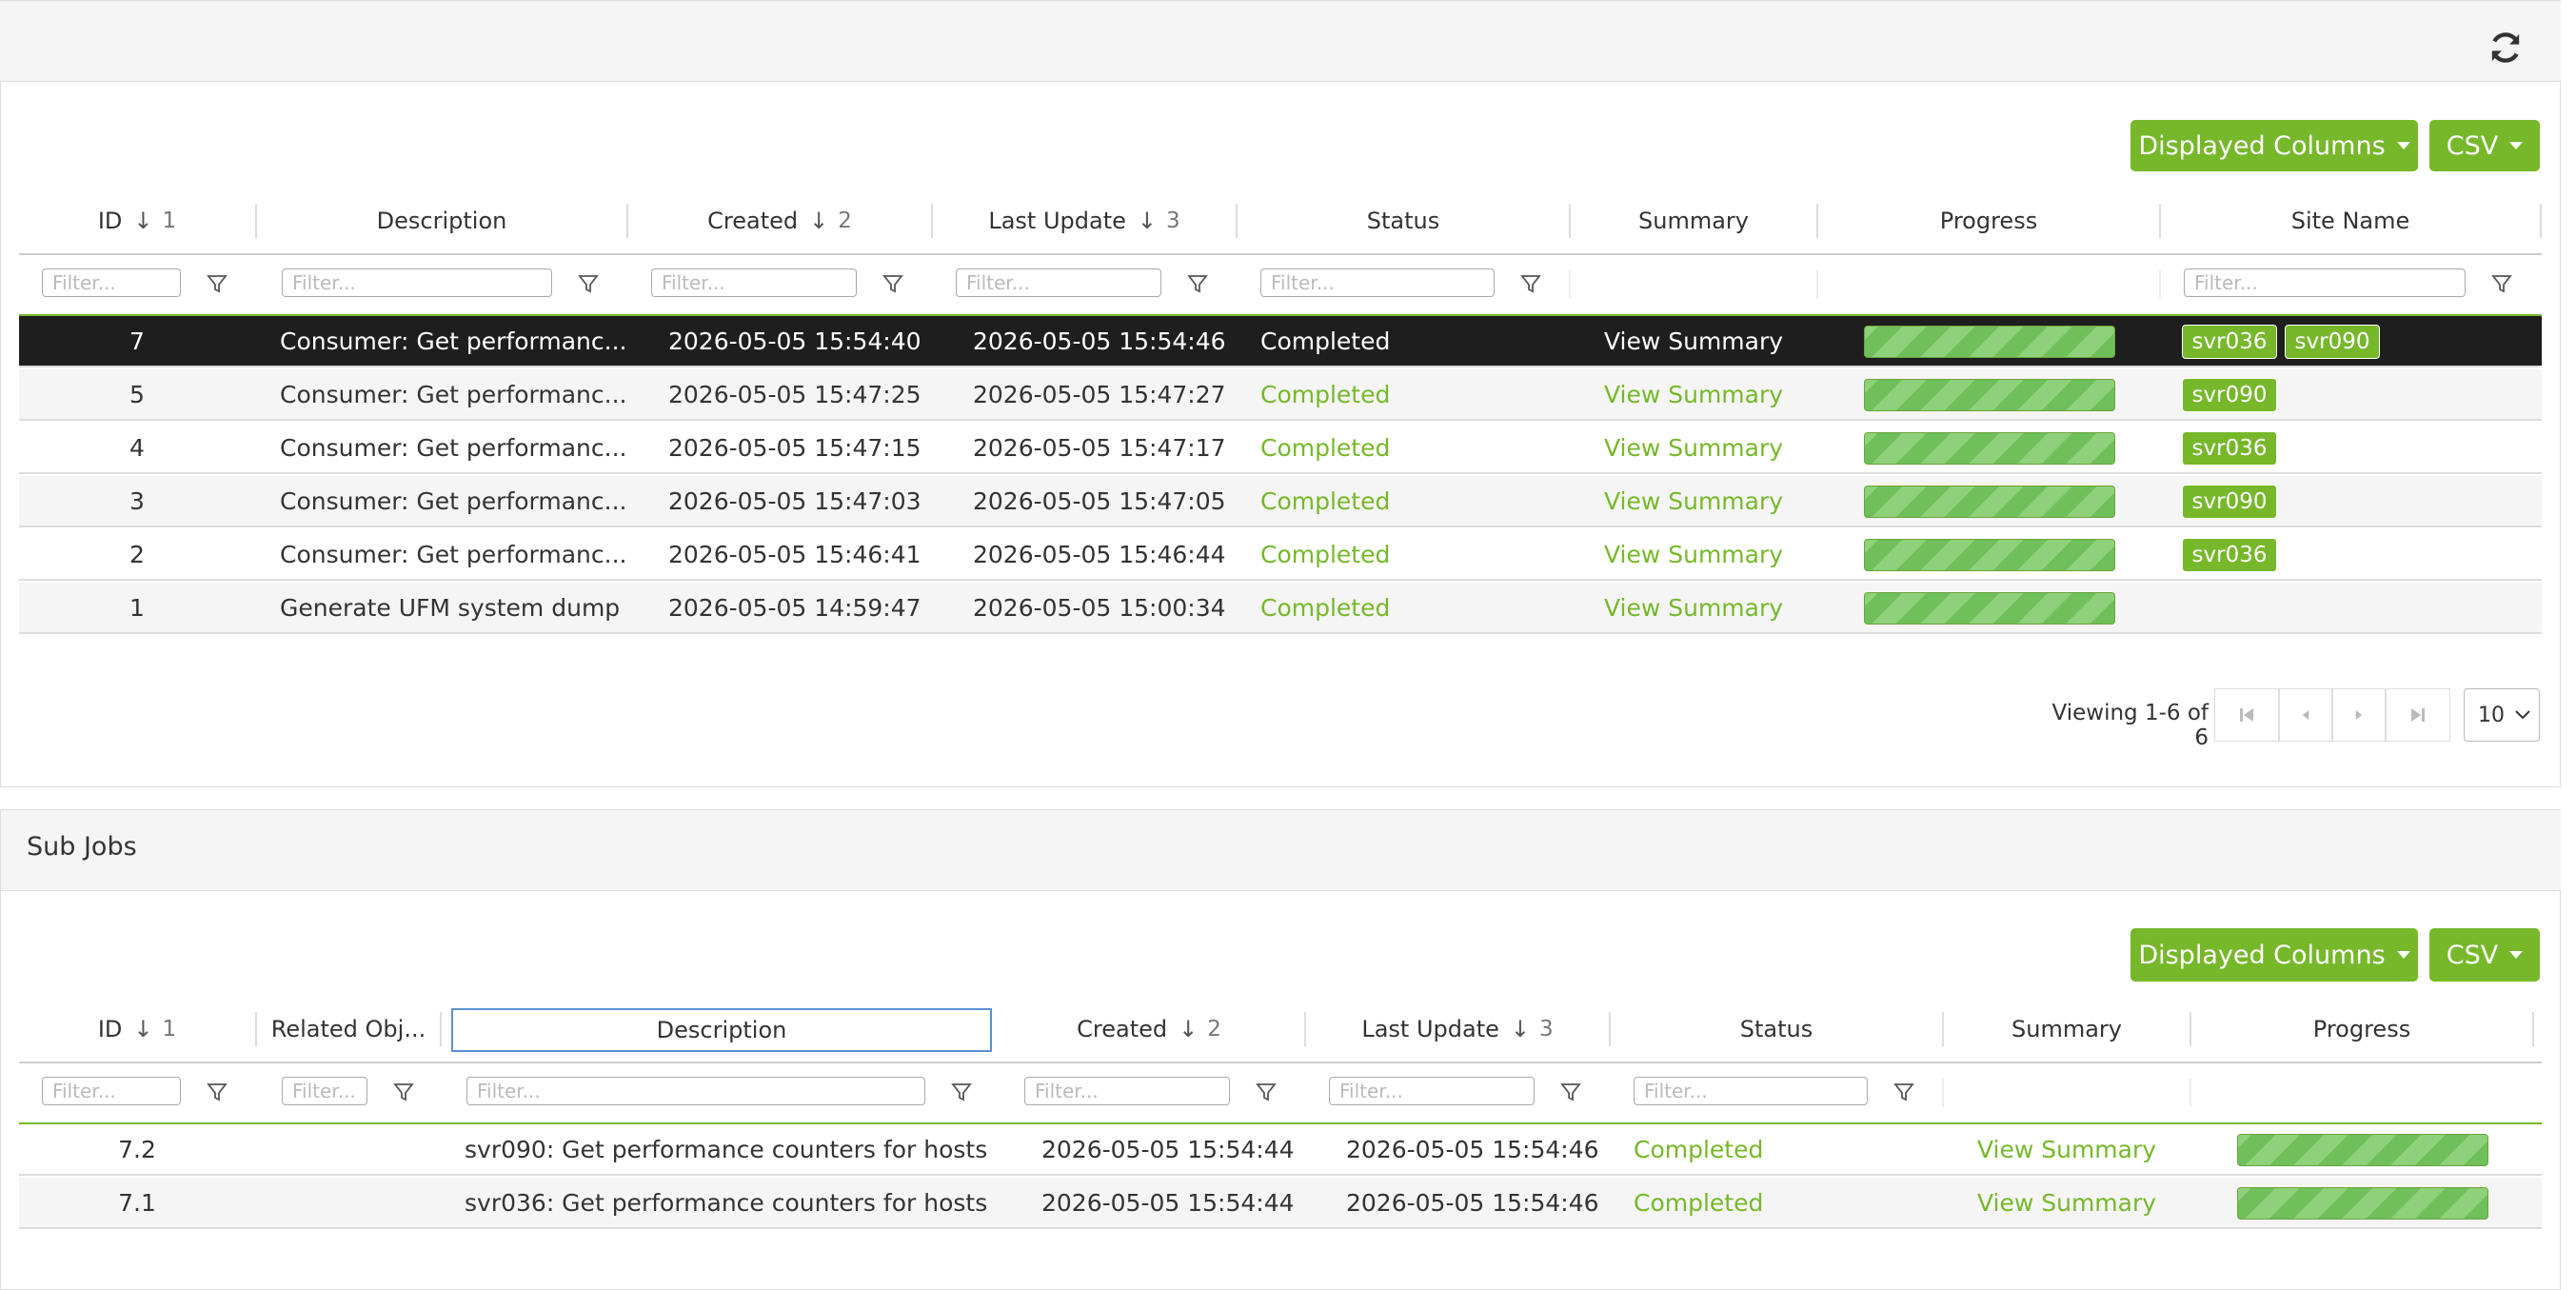 This screenshot has width=2576, height=1290. Describe the element at coordinates (2229, 448) in the screenshot. I see `site-badge: svr036` at that location.